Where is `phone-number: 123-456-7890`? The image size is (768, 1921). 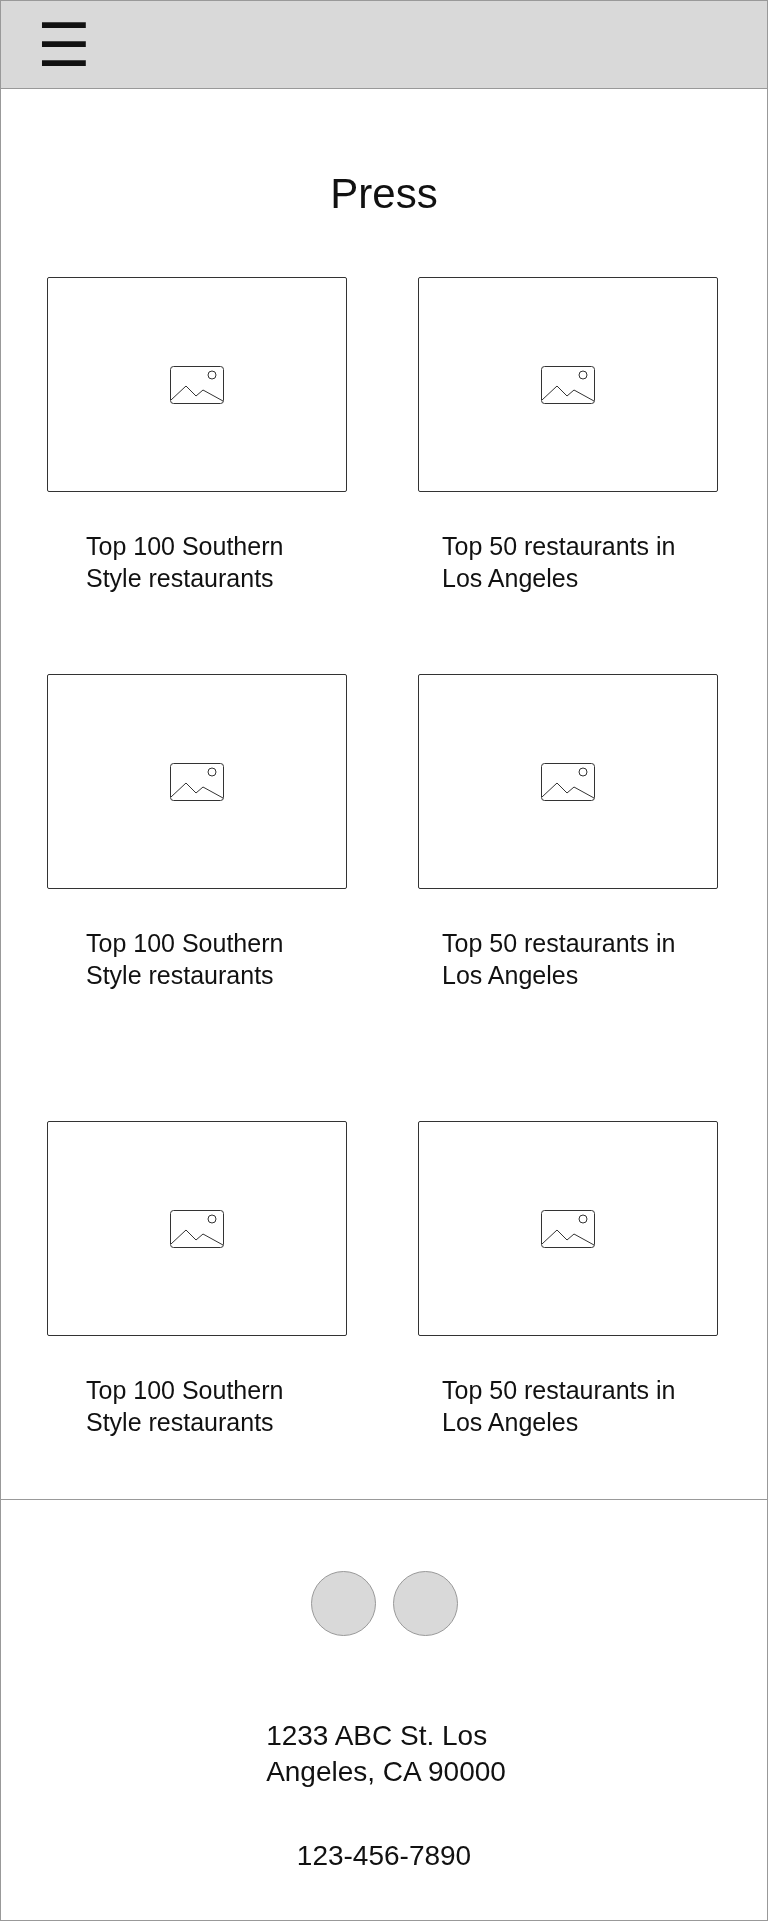
phone-number: 123-456-7890 is located at coordinates (384, 1856).